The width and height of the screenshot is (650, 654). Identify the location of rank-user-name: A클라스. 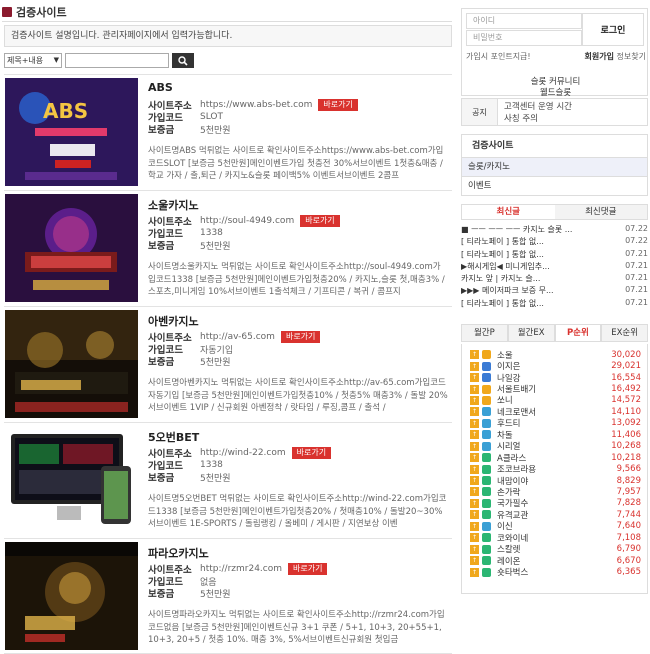
(512, 458).